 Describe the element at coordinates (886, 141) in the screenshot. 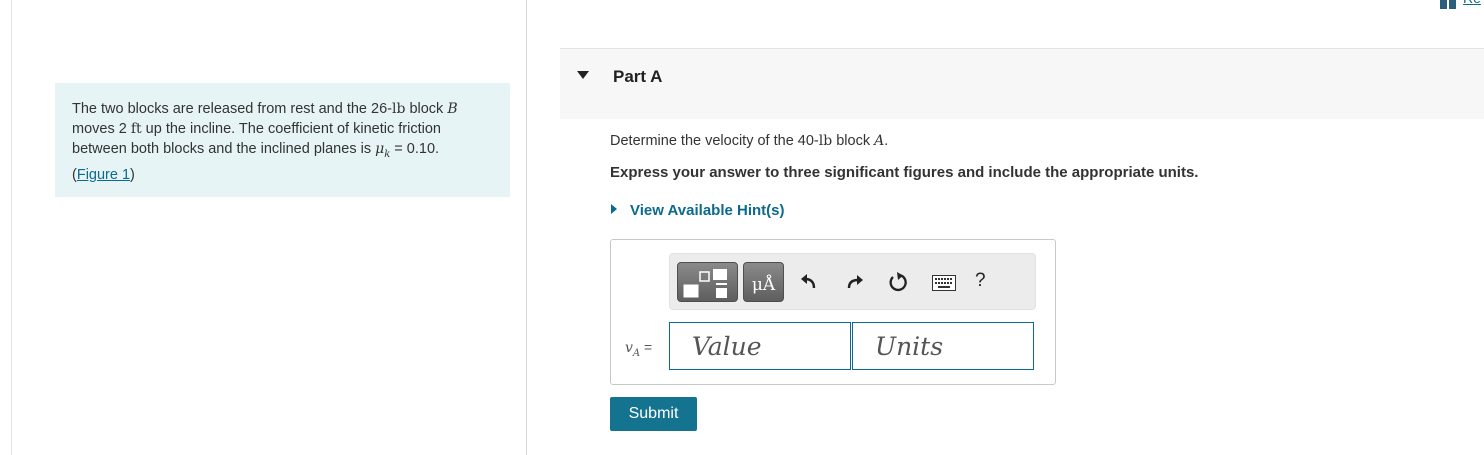

I see `question-post: .` at that location.